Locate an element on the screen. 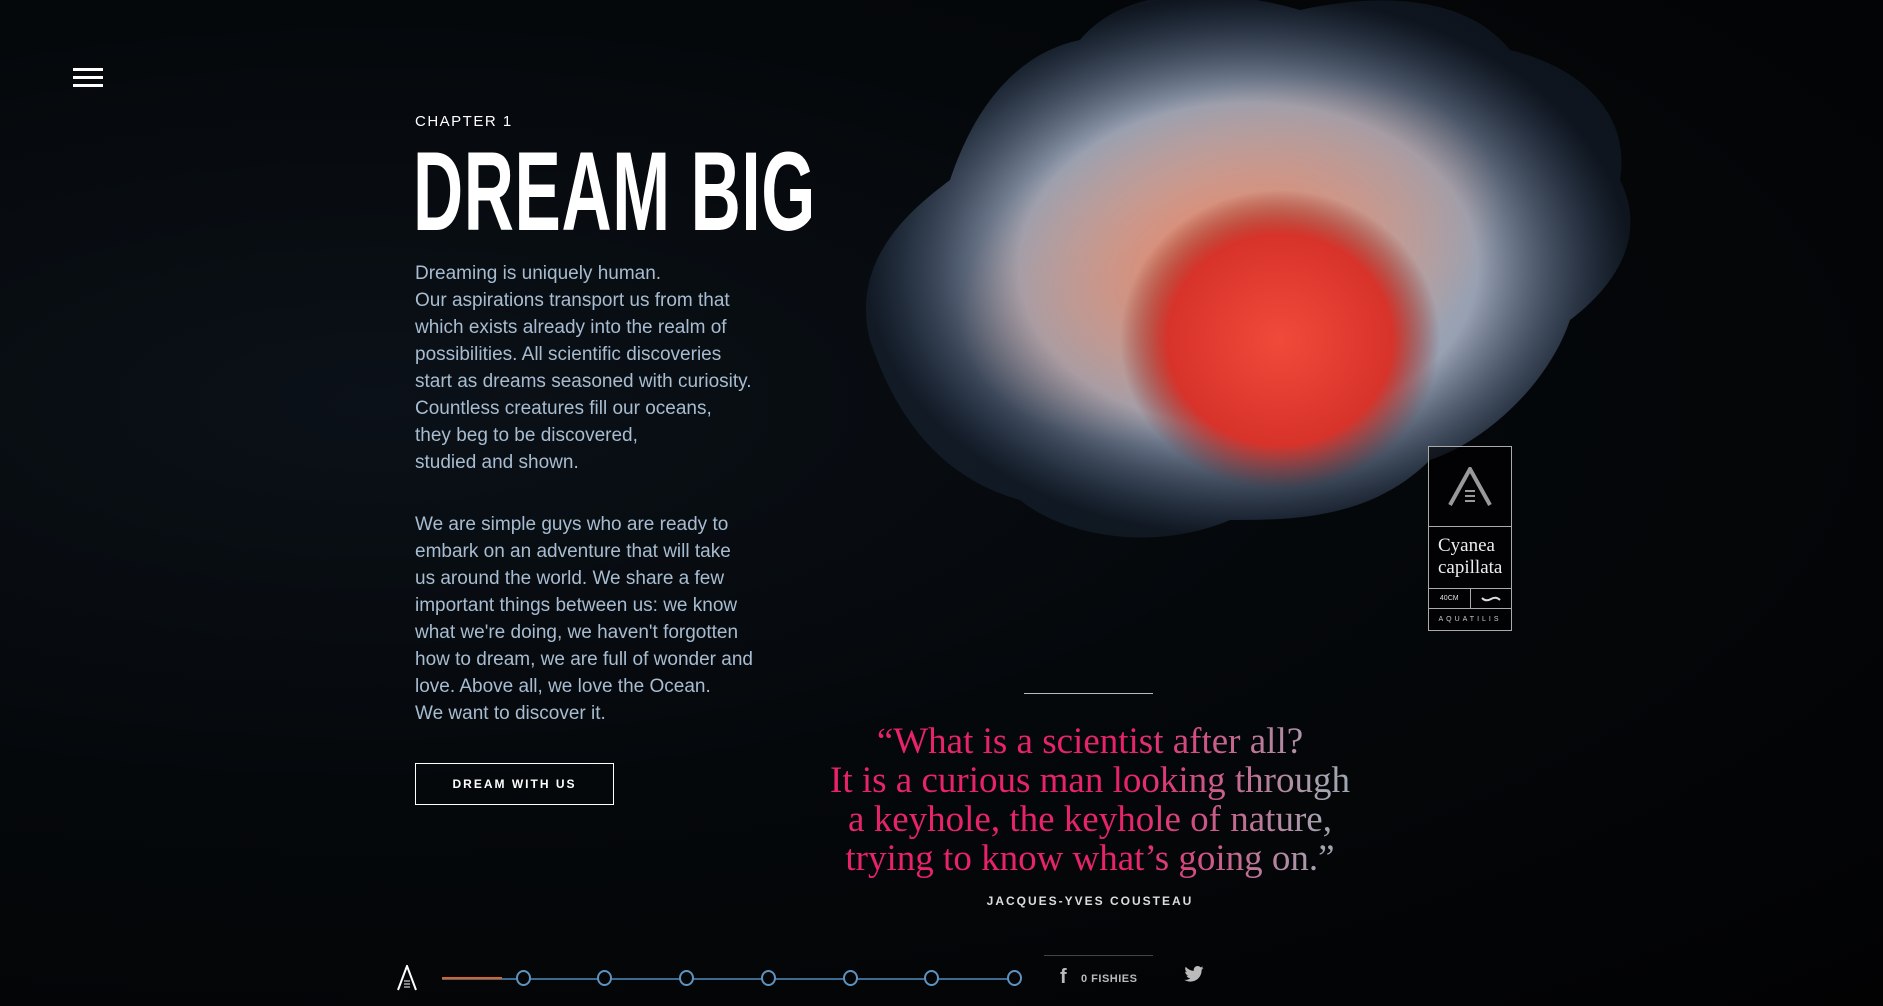 The image size is (1883, 1006). species-size: 40CM is located at coordinates (1450, 598).